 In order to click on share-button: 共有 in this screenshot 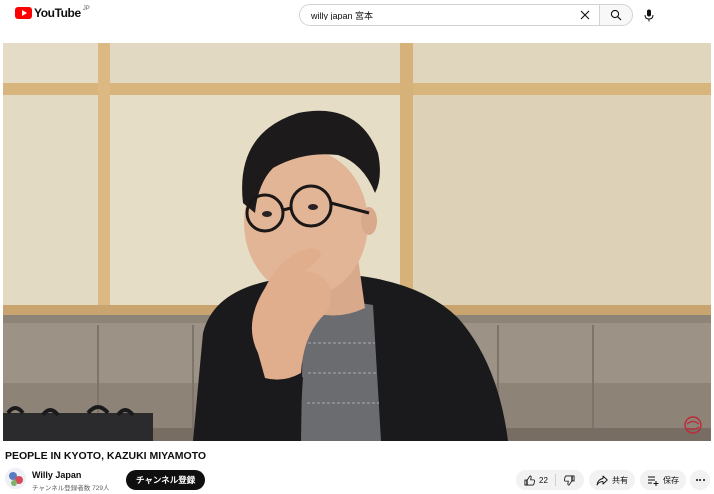, I will do `click(612, 480)`.